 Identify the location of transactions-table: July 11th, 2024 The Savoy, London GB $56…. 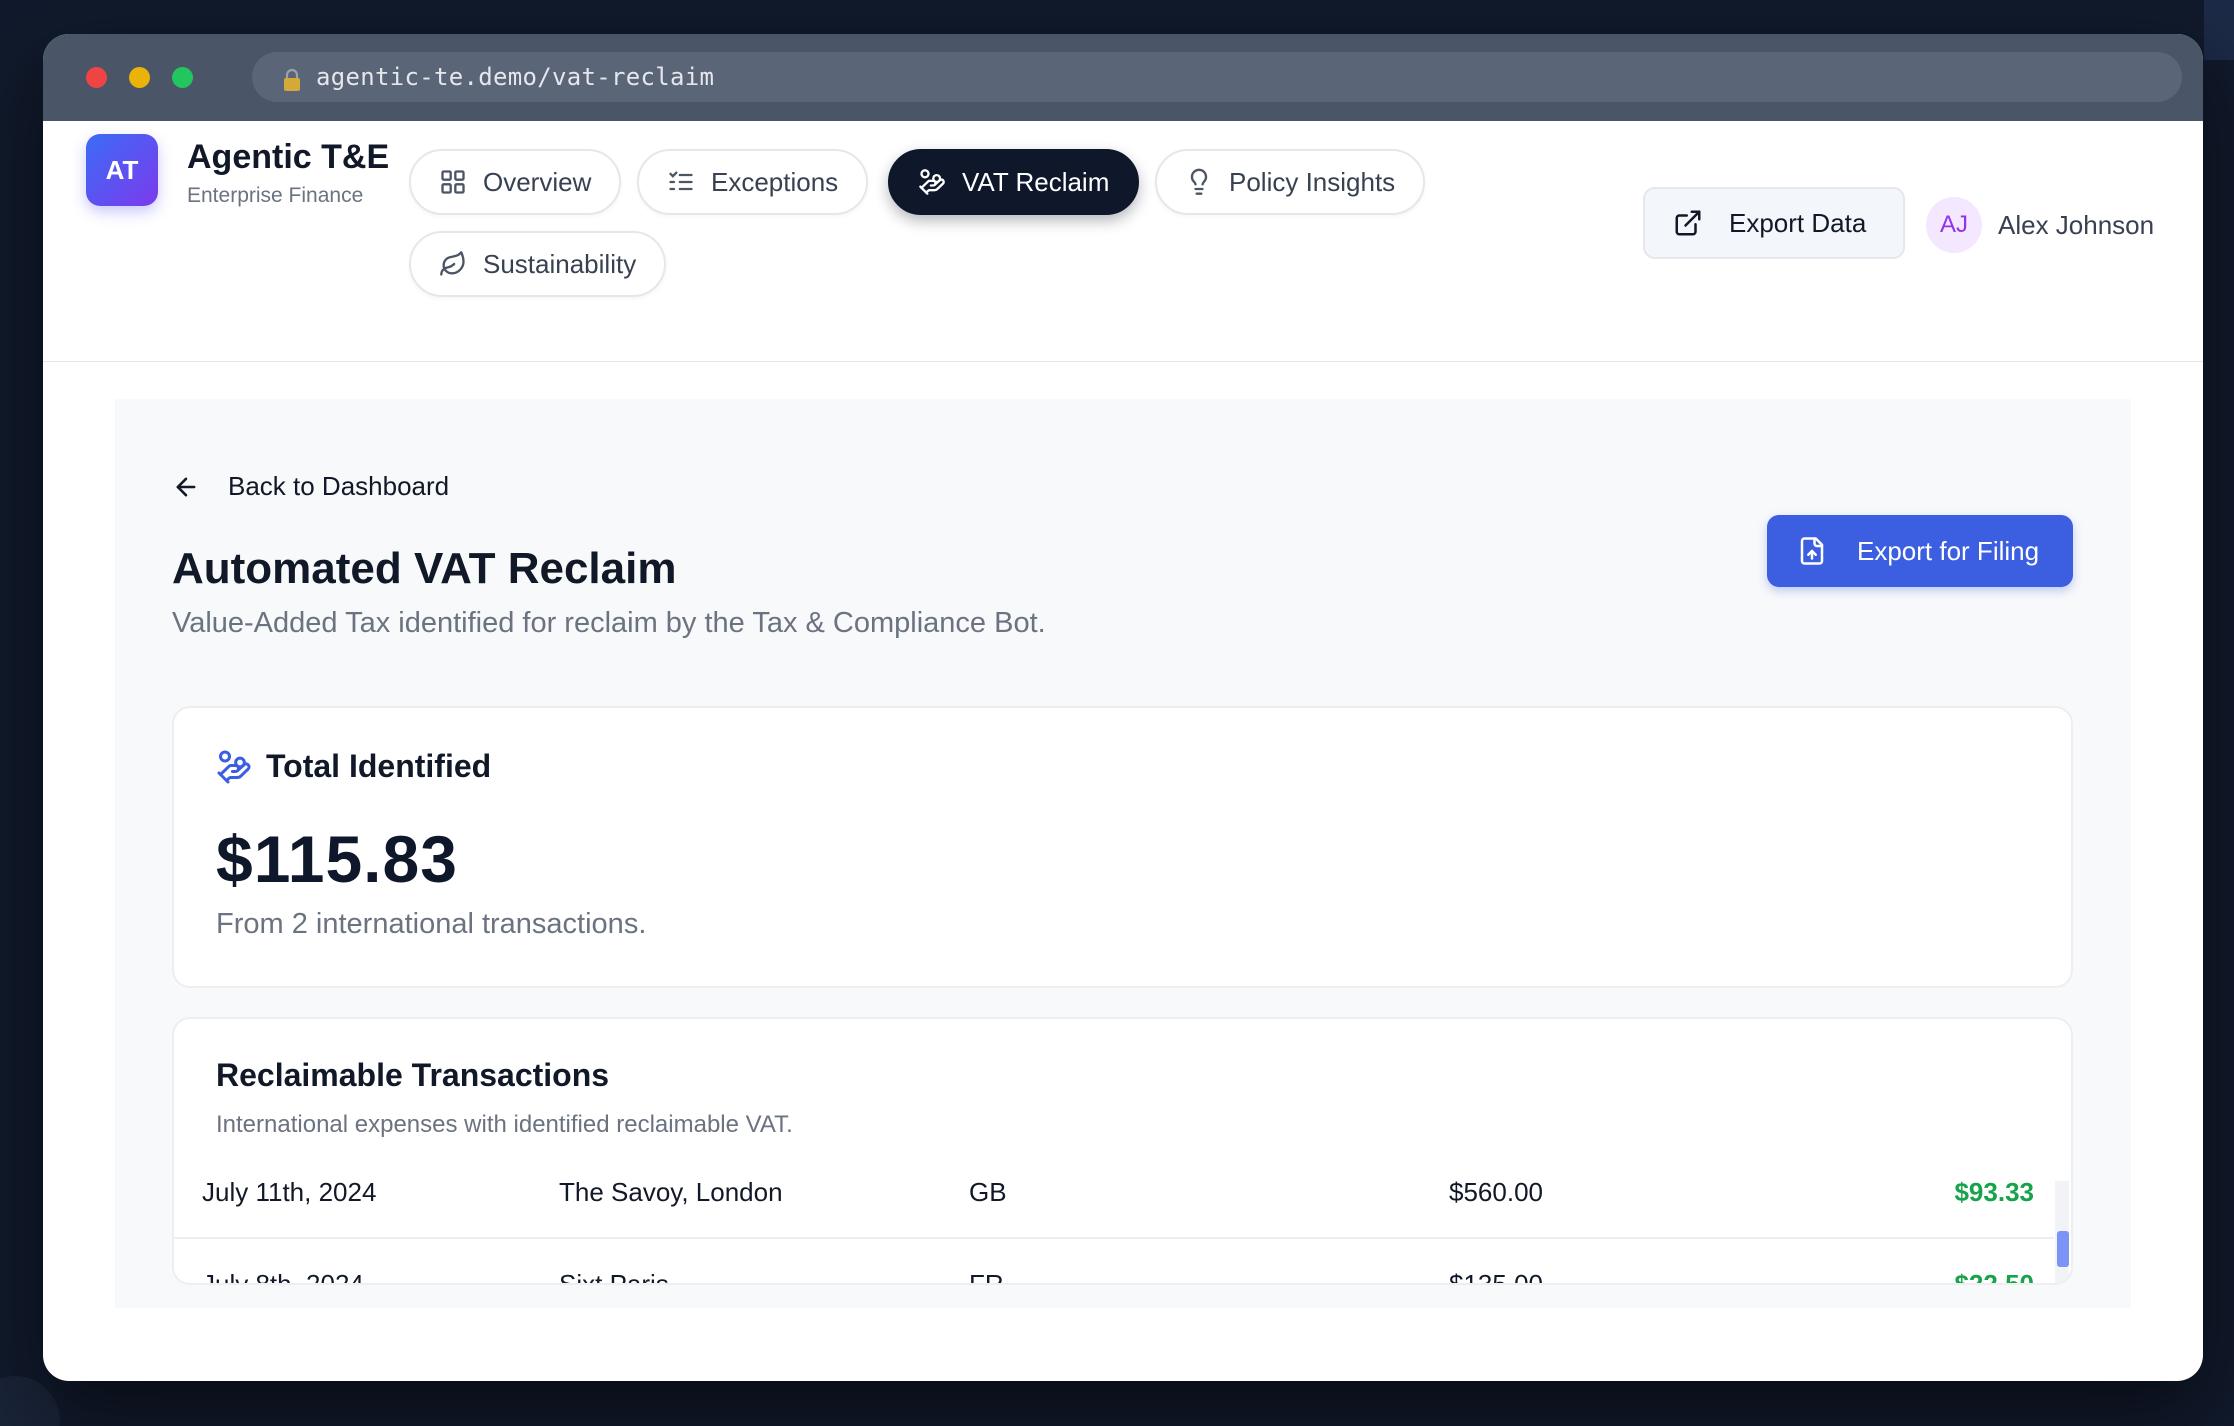
(1114, 1233).